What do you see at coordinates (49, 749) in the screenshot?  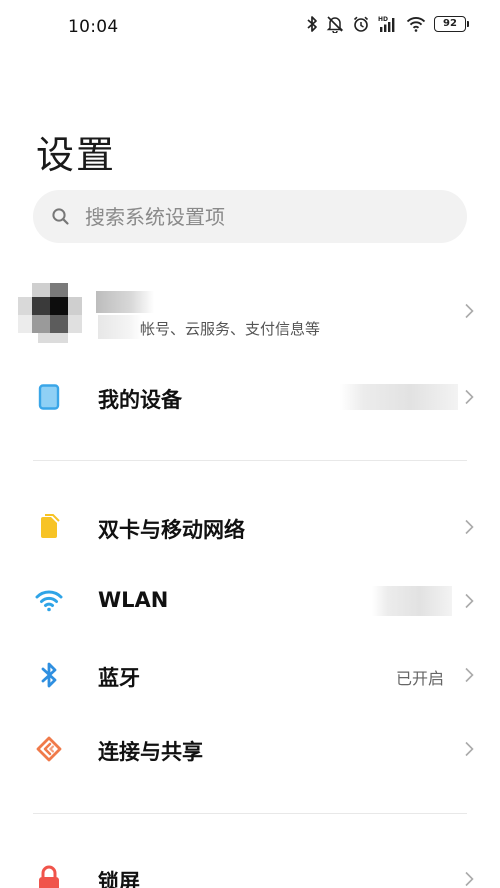 I see `share-connection-icon` at bounding box center [49, 749].